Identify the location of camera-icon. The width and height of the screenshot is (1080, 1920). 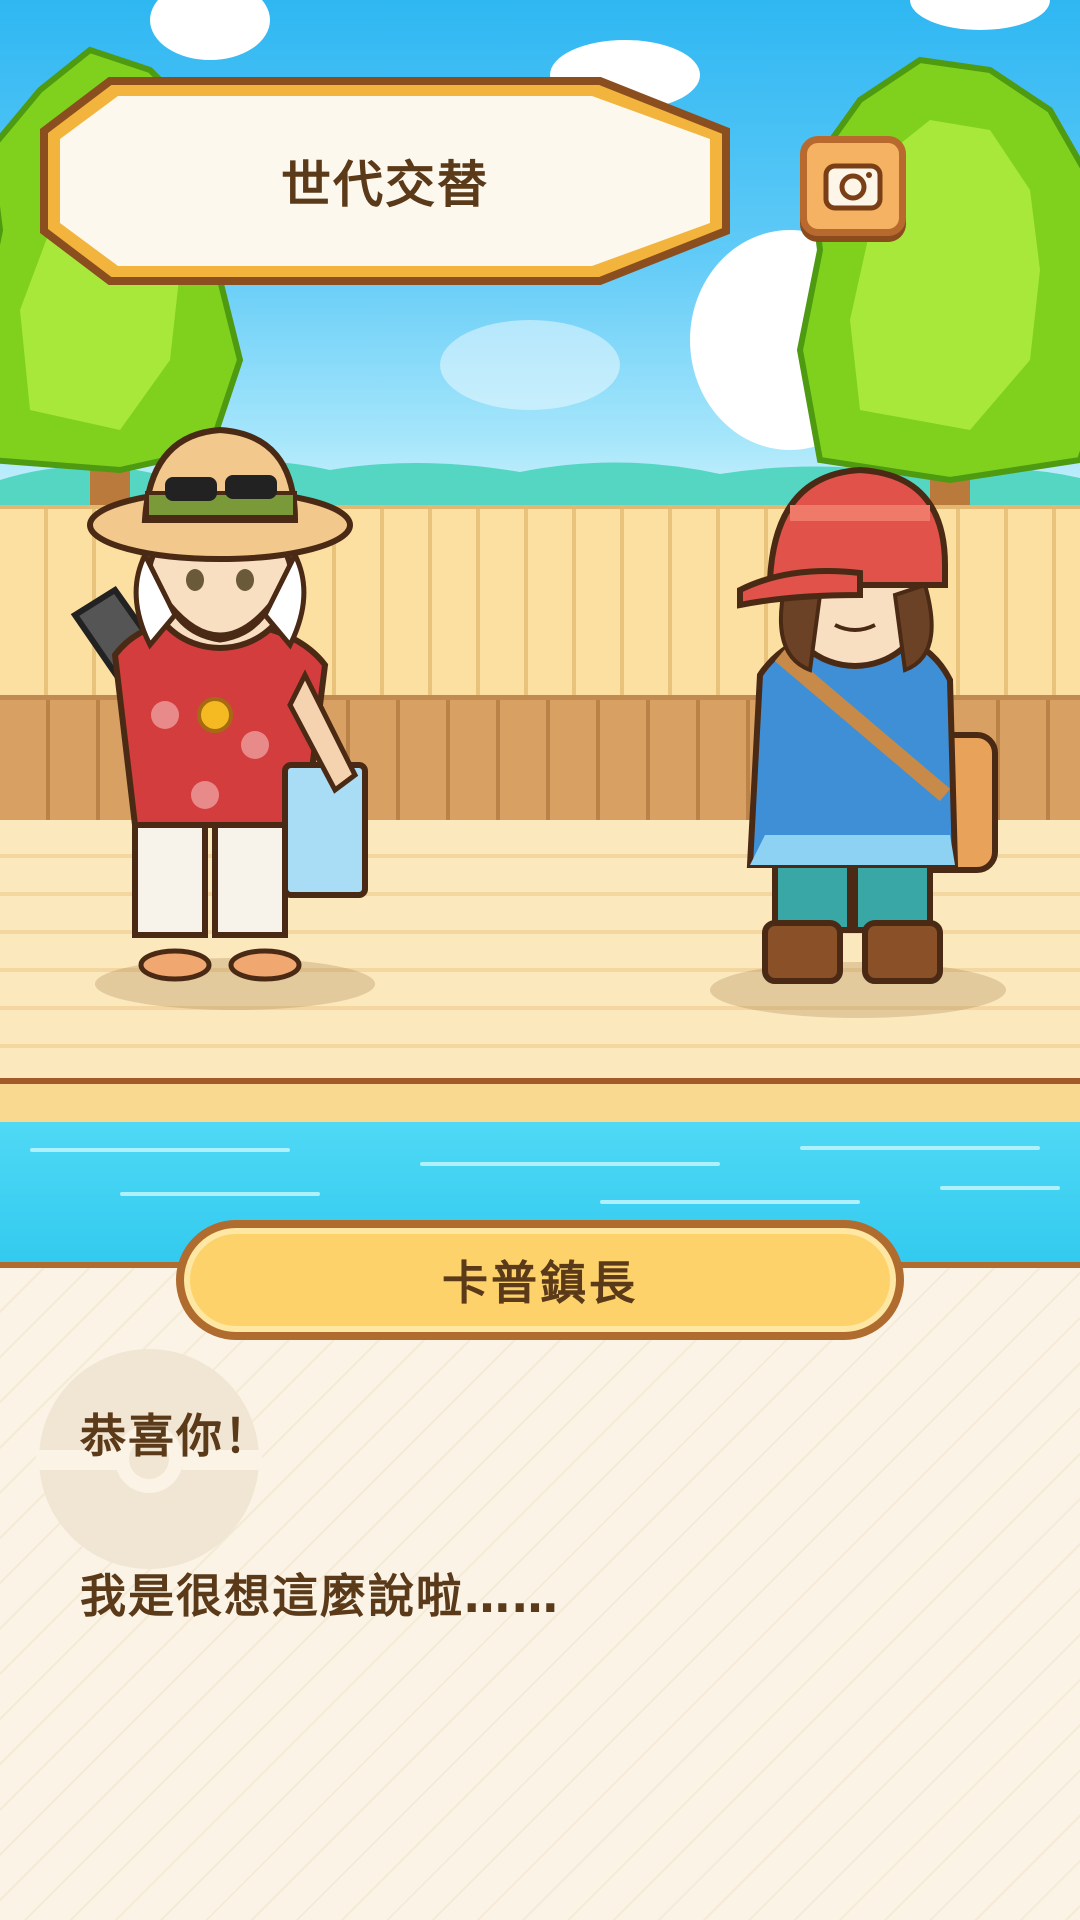
(853, 187).